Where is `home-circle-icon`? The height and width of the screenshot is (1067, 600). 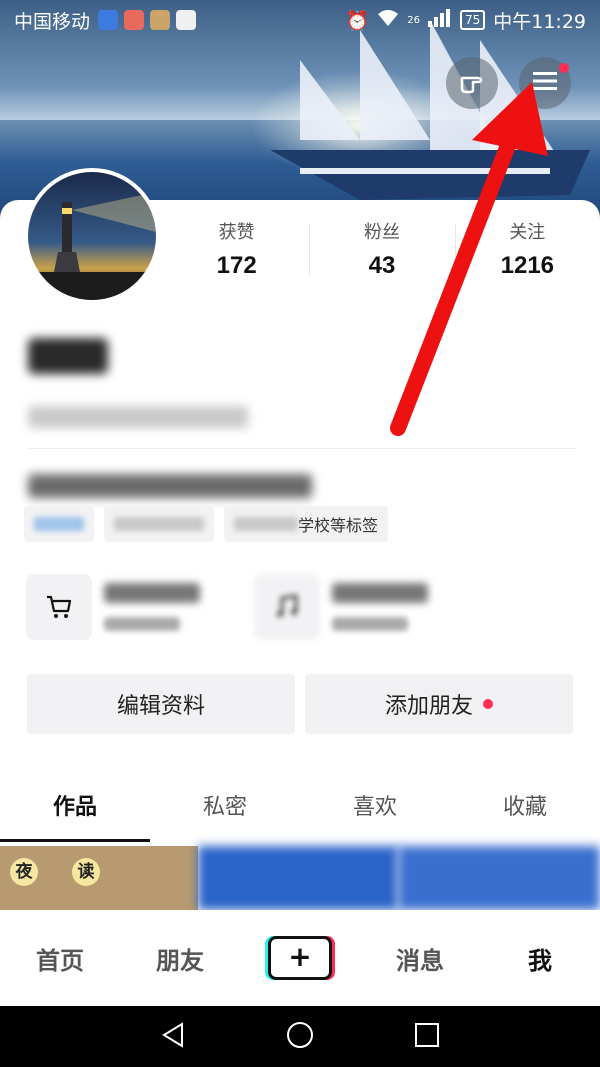
home-circle-icon is located at coordinates (300, 1037).